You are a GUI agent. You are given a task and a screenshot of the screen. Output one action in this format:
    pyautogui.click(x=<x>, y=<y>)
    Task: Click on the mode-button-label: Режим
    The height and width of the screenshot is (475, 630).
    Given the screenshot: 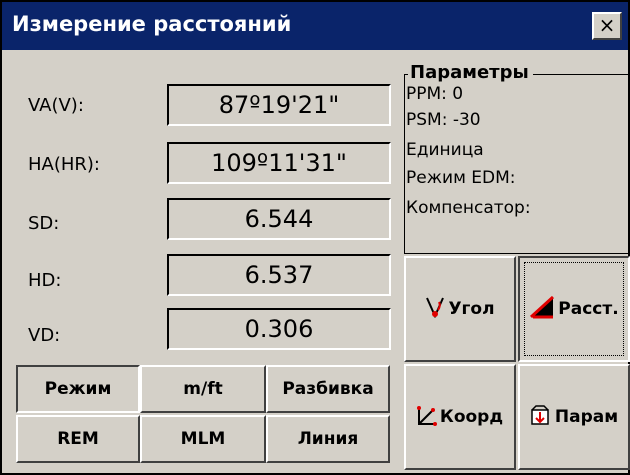 What is the action you would take?
    pyautogui.click(x=78, y=389)
    